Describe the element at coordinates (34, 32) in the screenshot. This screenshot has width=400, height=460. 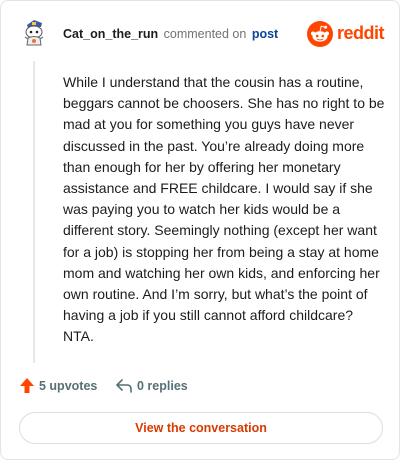
I see `snoo-avatar-icon` at that location.